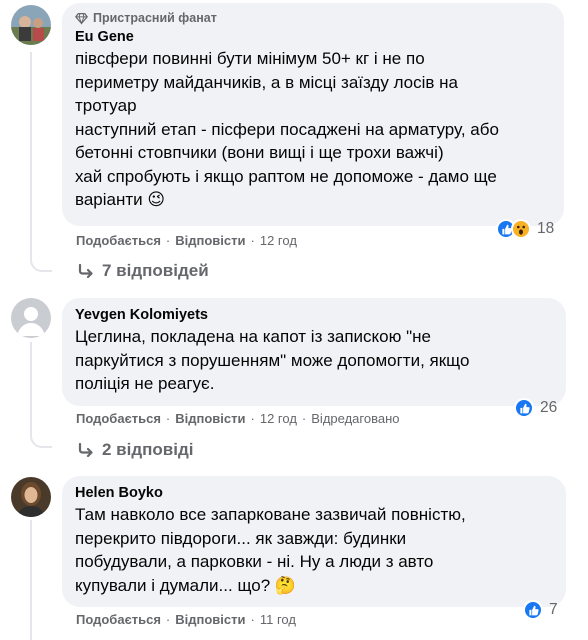 This screenshot has width=588, height=640. What do you see at coordinates (313, 18) in the screenshot?
I see `fan-badge: Пристрасний фанат` at bounding box center [313, 18].